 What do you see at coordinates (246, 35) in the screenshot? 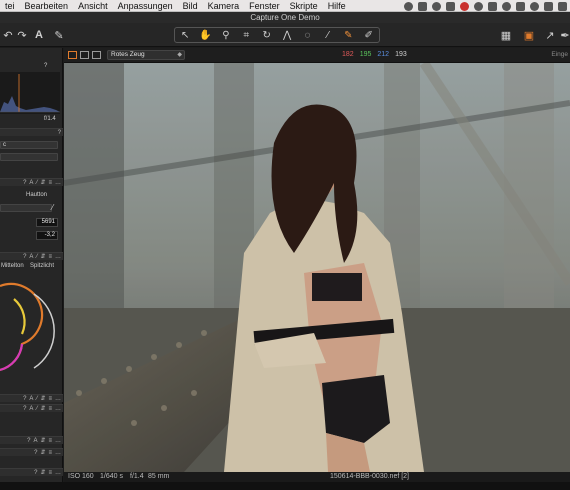
I see `crop-icon: ⌗` at bounding box center [246, 35].